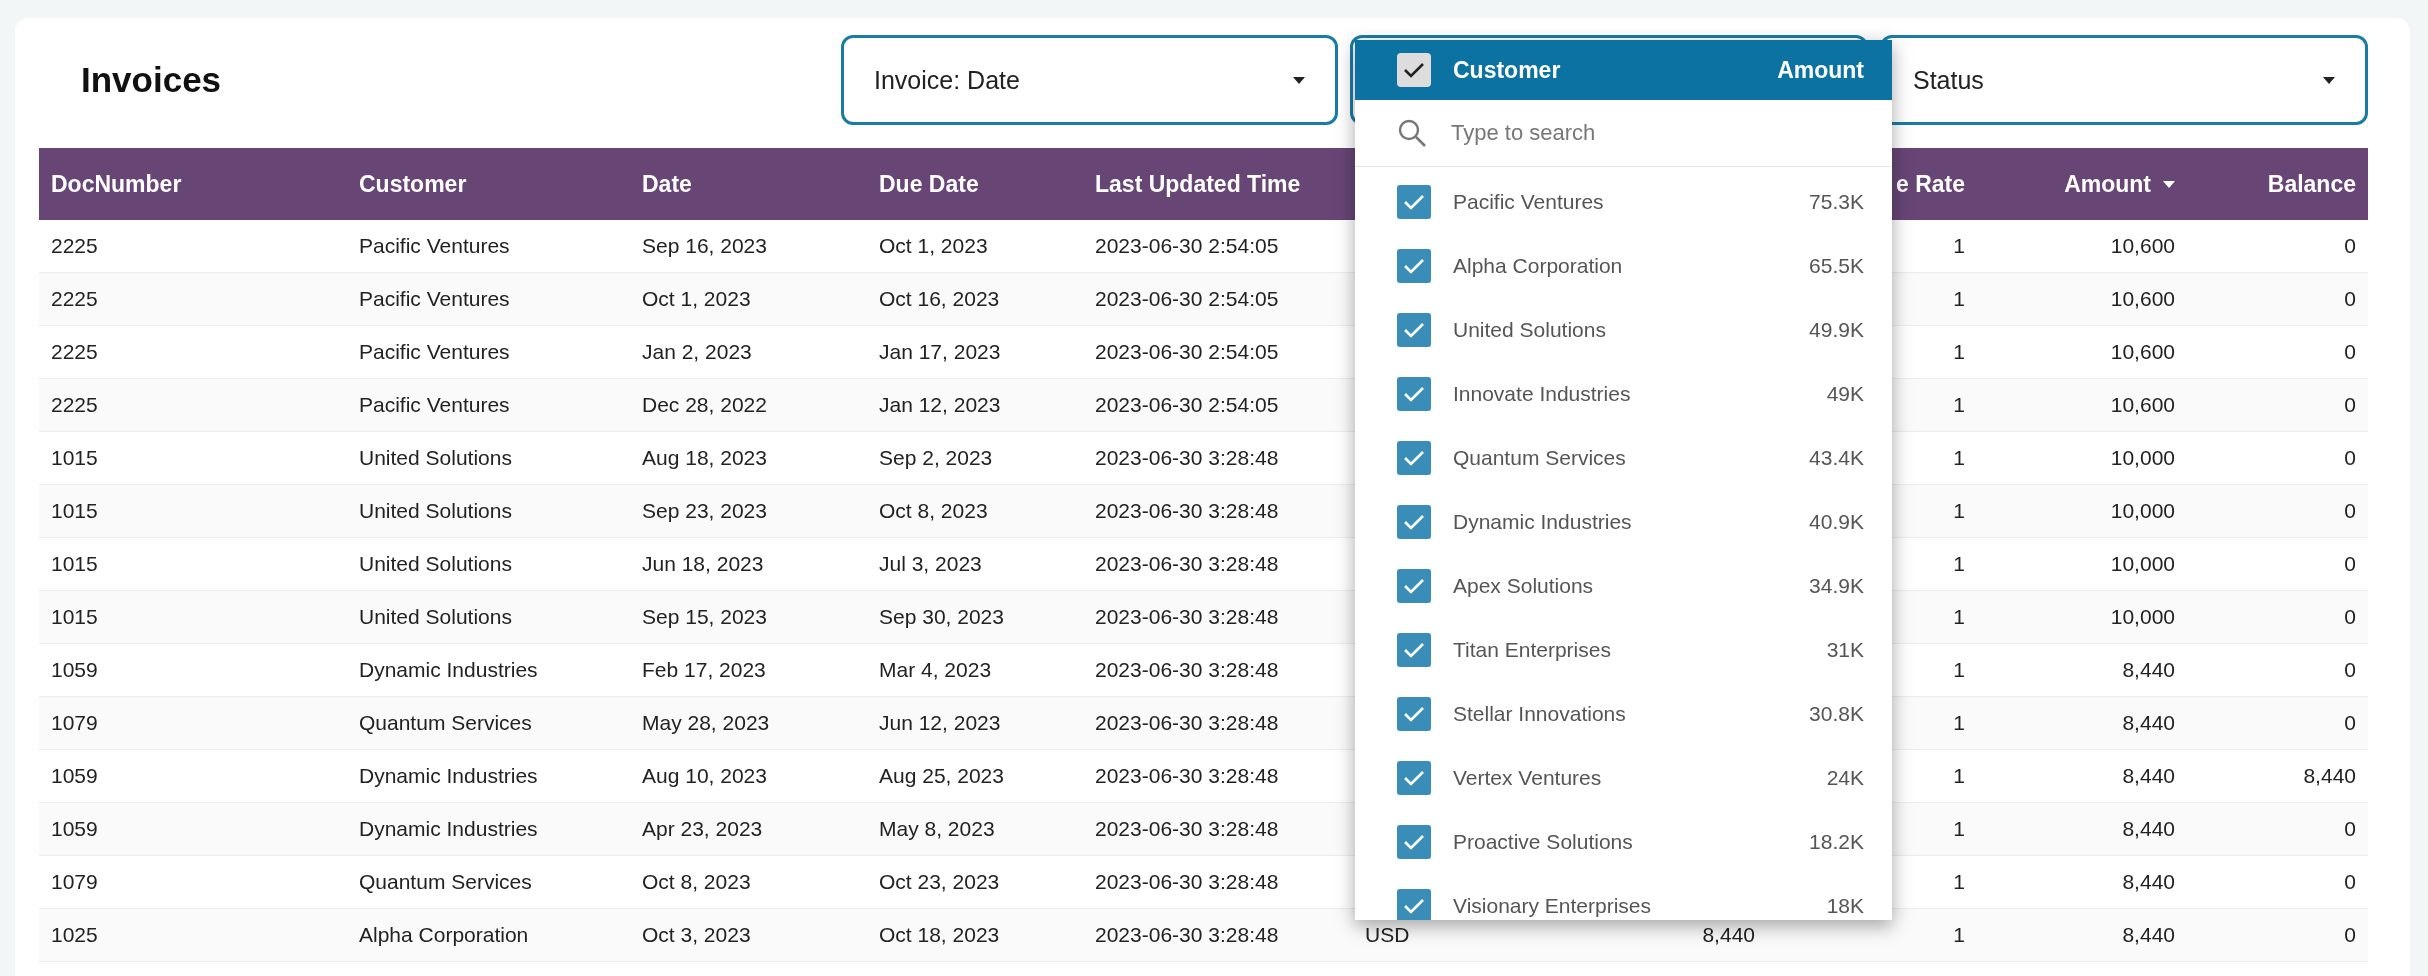 This screenshot has height=976, width=2428. What do you see at coordinates (702, 829) in the screenshot?
I see `table-cell: Apr 23, 2023` at bounding box center [702, 829].